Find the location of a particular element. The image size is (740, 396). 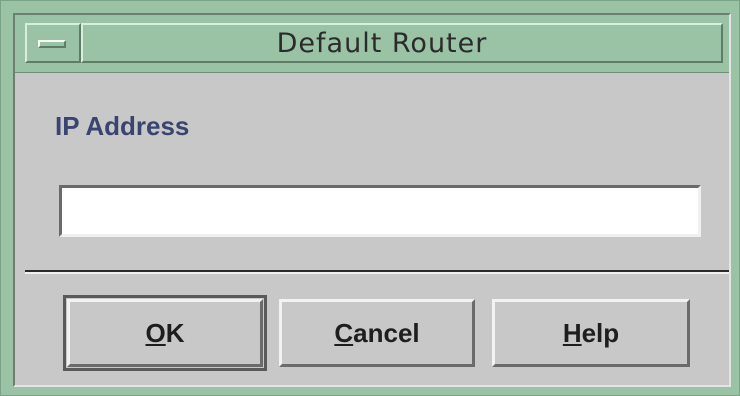

window-menu-icon is located at coordinates (52, 44).